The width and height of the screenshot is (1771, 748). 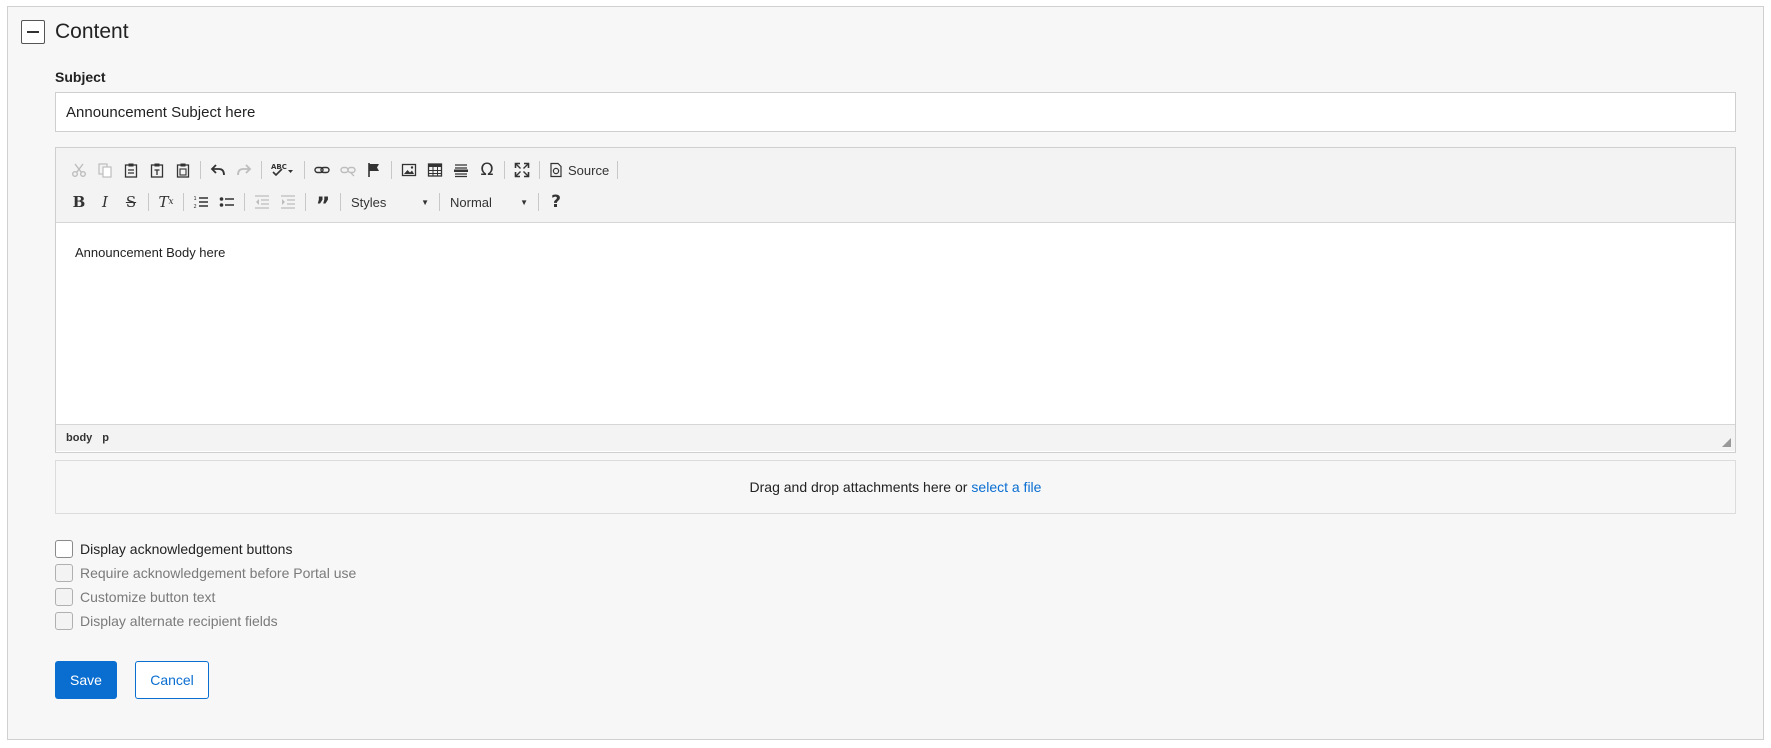 I want to click on minus-icon, so click(x=33, y=32).